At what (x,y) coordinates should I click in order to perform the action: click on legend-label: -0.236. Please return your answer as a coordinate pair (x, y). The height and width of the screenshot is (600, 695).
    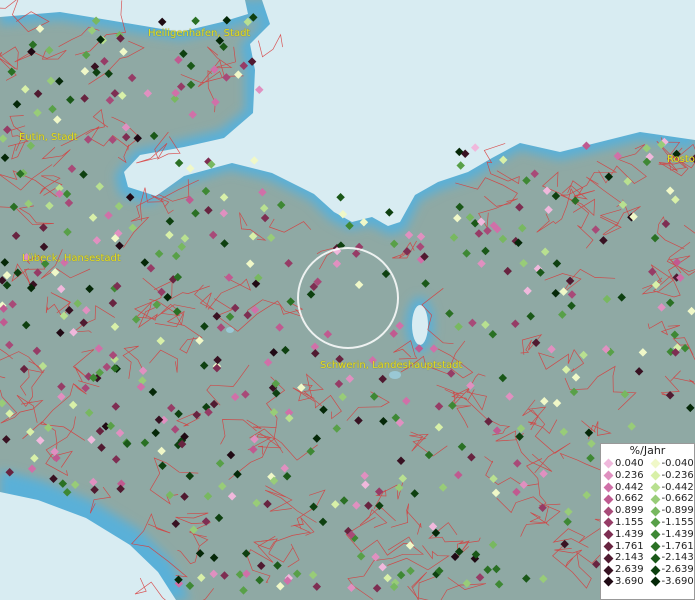
    Looking at the image, I should click on (677, 475).